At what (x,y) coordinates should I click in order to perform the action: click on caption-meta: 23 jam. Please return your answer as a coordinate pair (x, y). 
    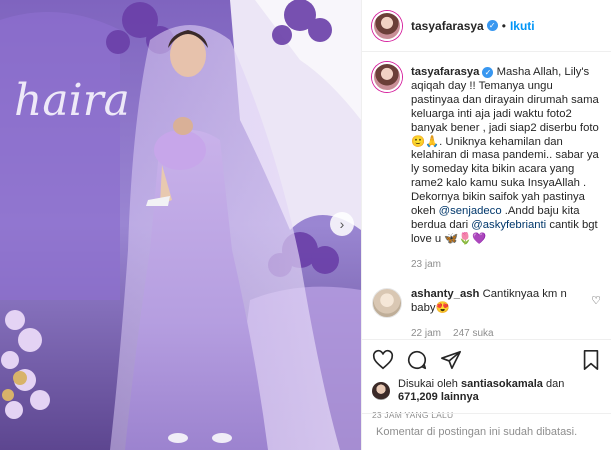
    Looking at the image, I should click on (505, 264).